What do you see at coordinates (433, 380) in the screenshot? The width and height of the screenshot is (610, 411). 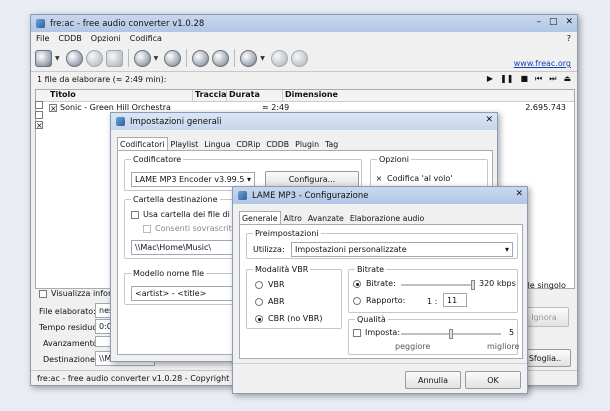 I see `annulla-button: Annulla` at bounding box center [433, 380].